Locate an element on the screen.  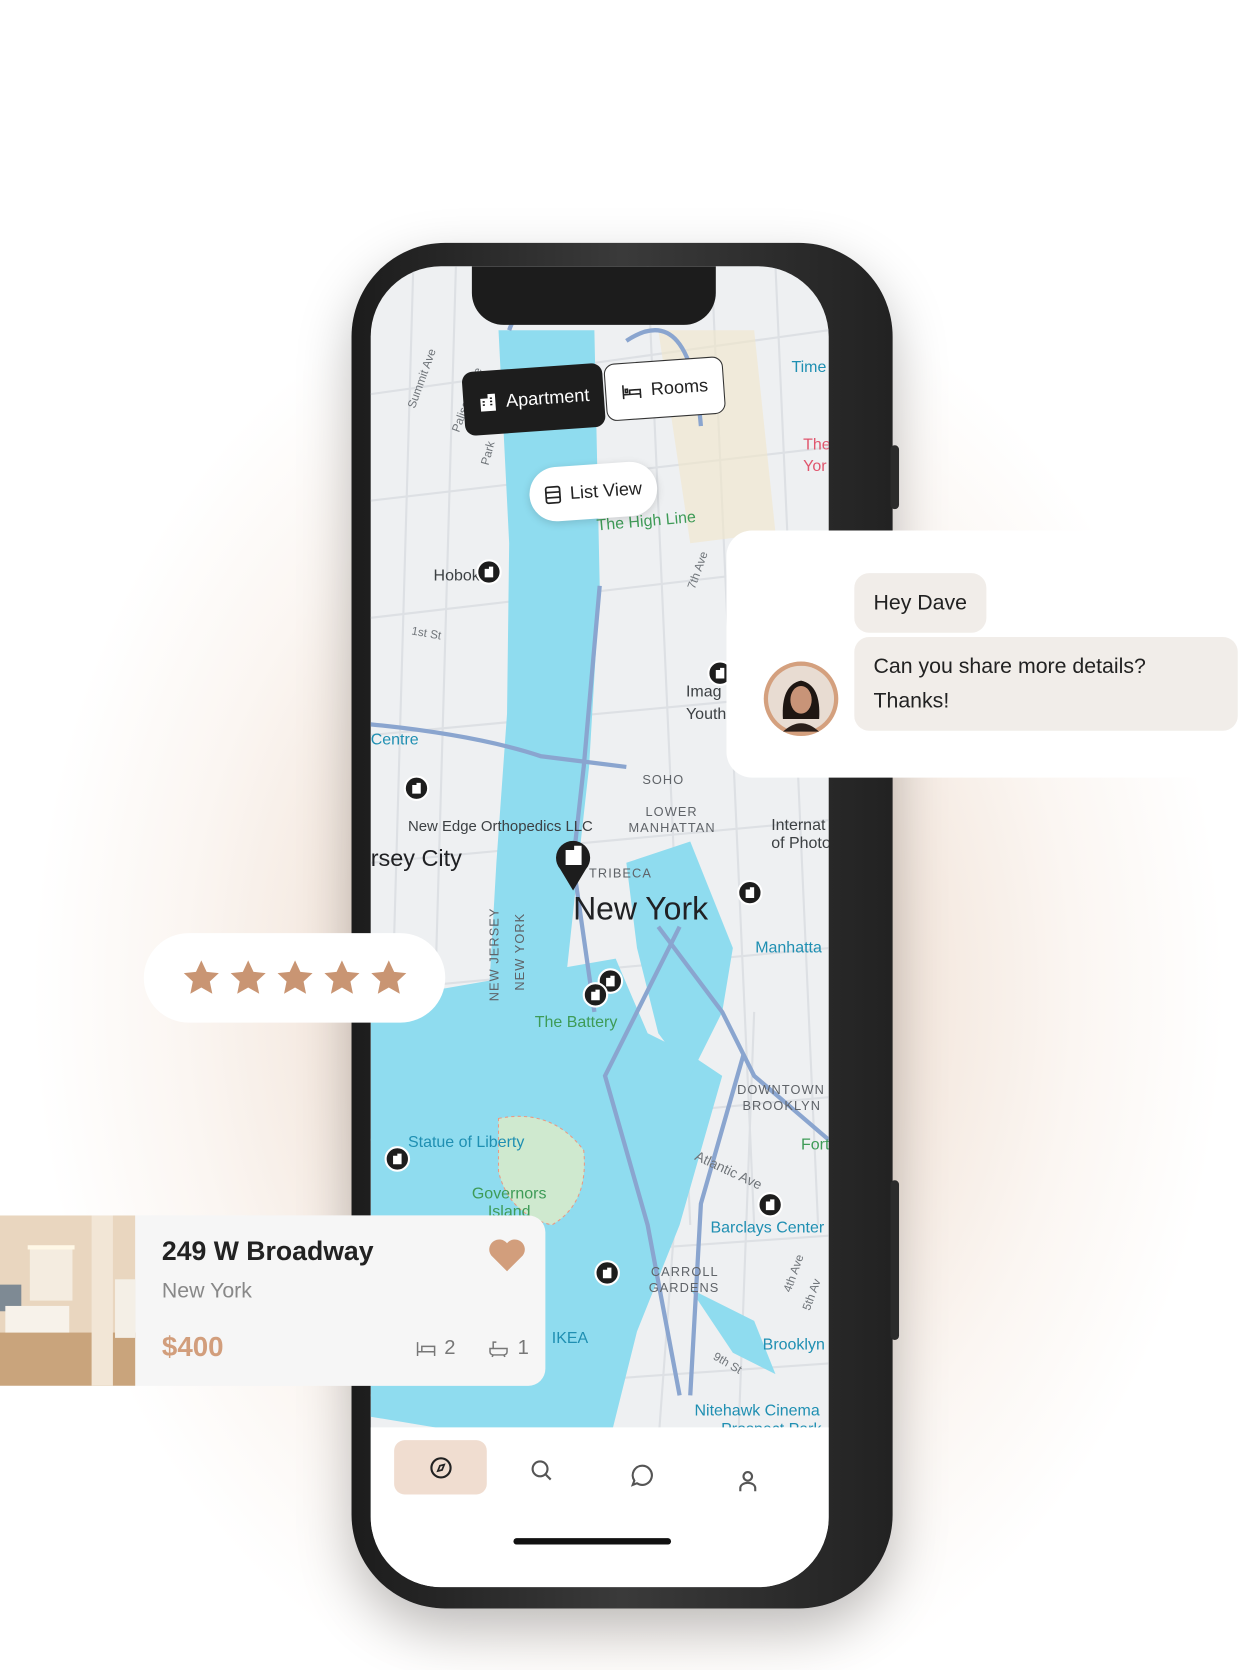
map-label: New Edge Orthopedics LLC is located at coordinates (500, 826).